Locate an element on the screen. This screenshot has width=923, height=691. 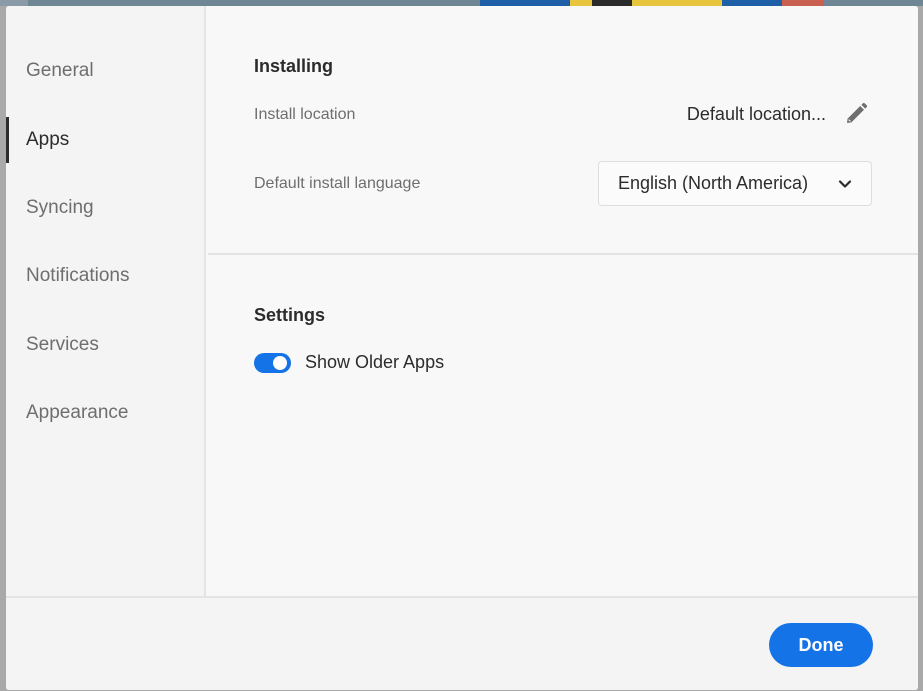
default-install-language-label: Default install language is located at coordinates (337, 183).